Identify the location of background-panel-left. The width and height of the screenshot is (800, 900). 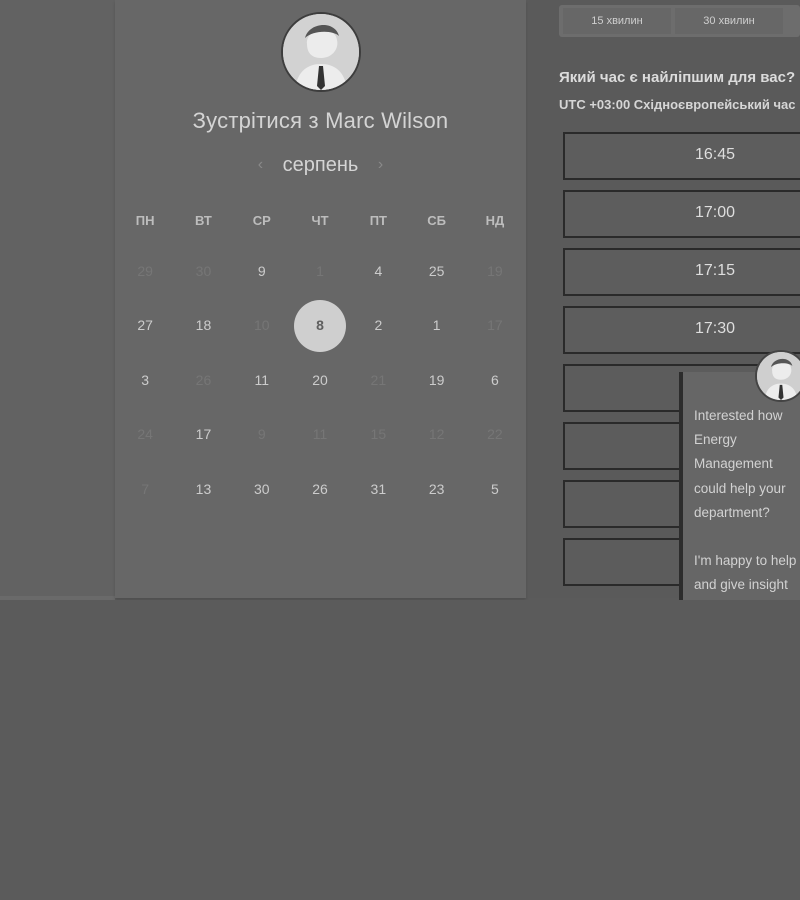
(57, 298).